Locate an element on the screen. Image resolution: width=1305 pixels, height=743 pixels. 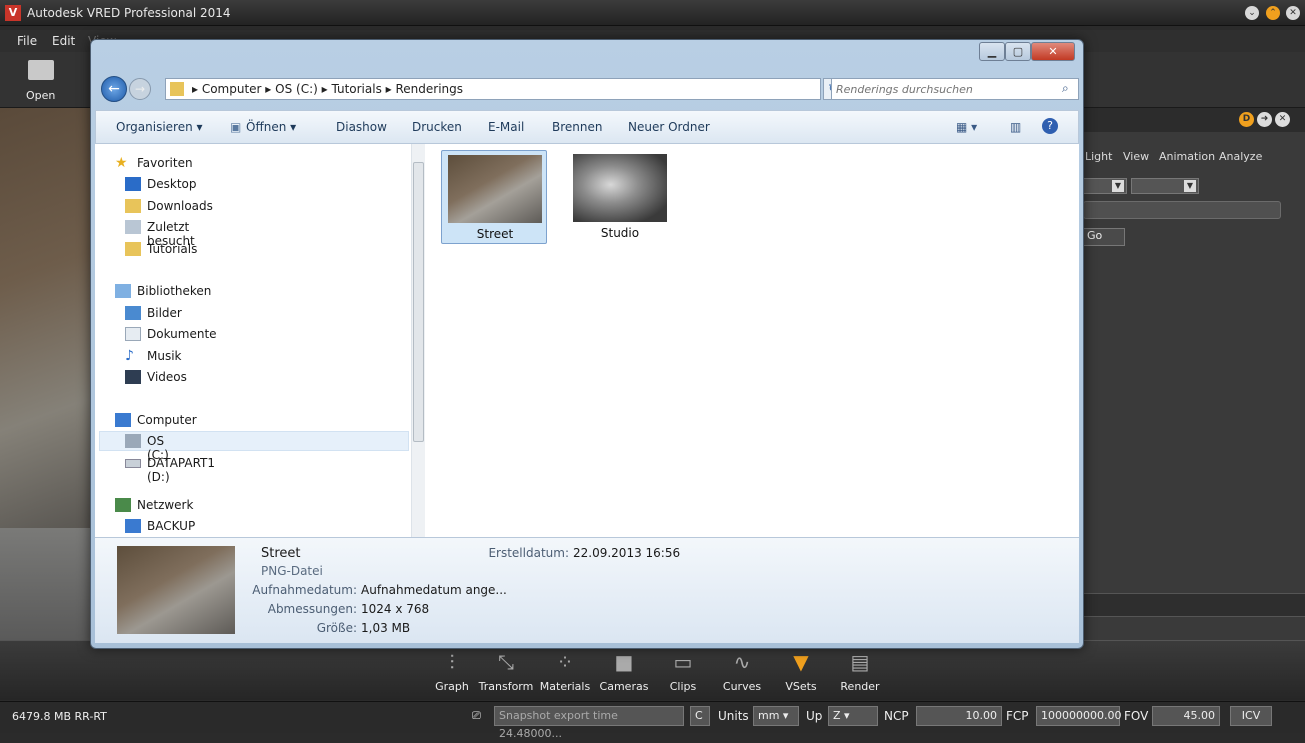
close-icon: ✕ is located at coordinates (1293, 13).